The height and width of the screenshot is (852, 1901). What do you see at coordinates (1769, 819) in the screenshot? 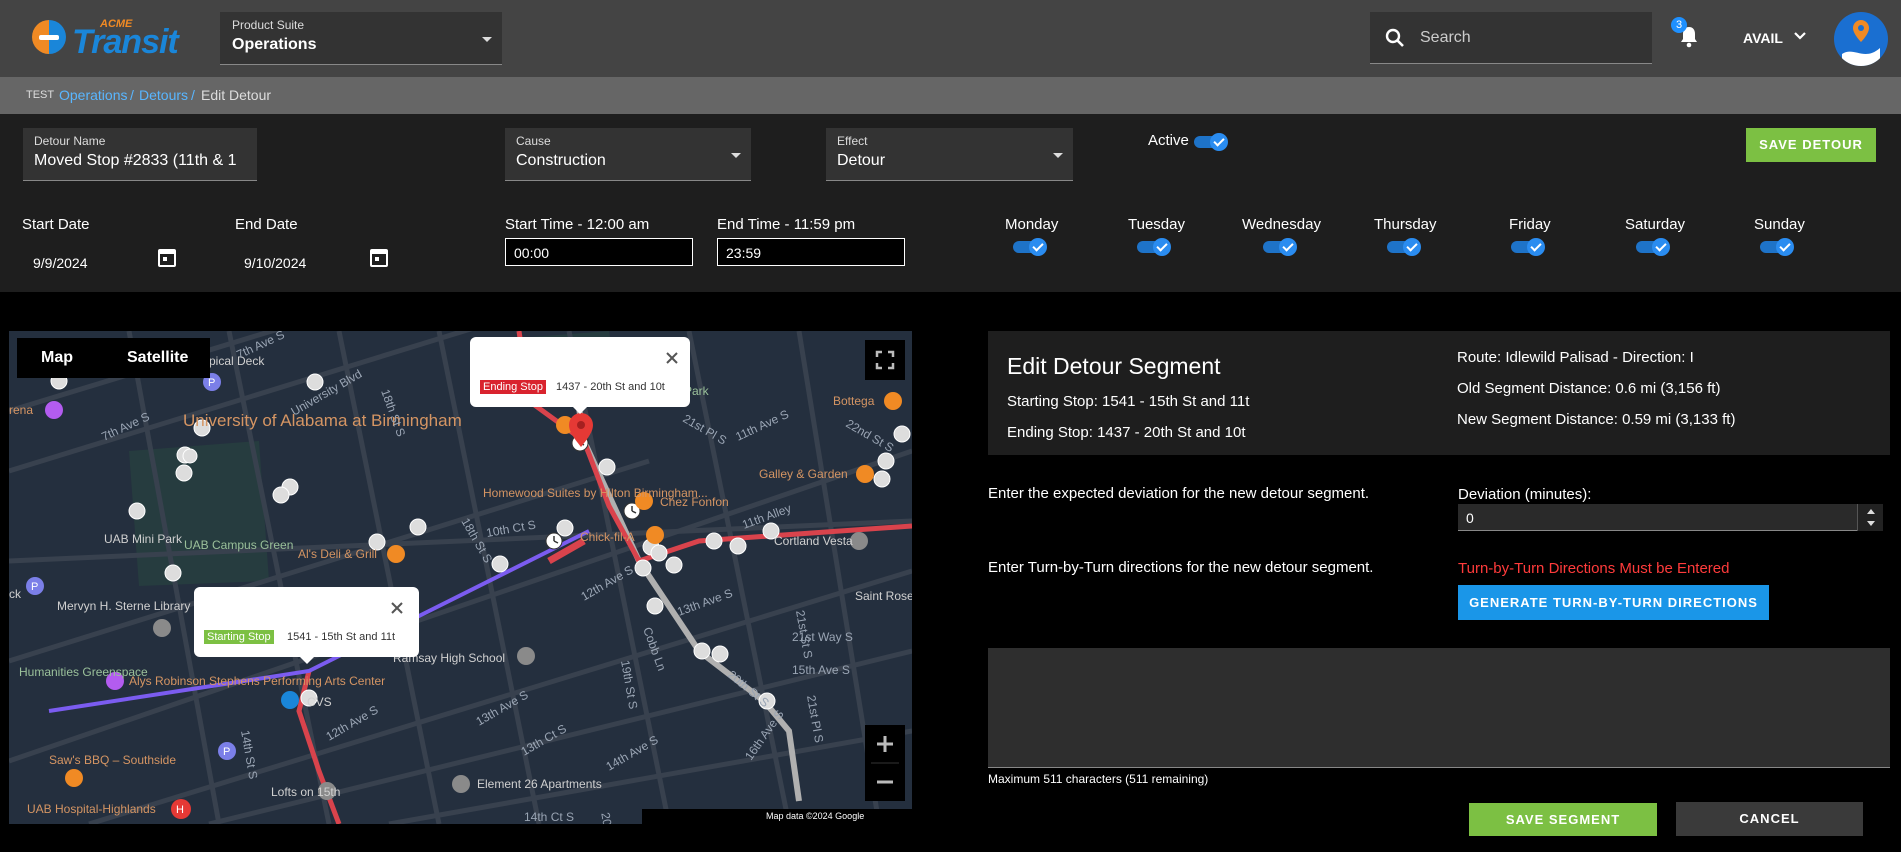
I see `cancel-button: CANCEL` at bounding box center [1769, 819].